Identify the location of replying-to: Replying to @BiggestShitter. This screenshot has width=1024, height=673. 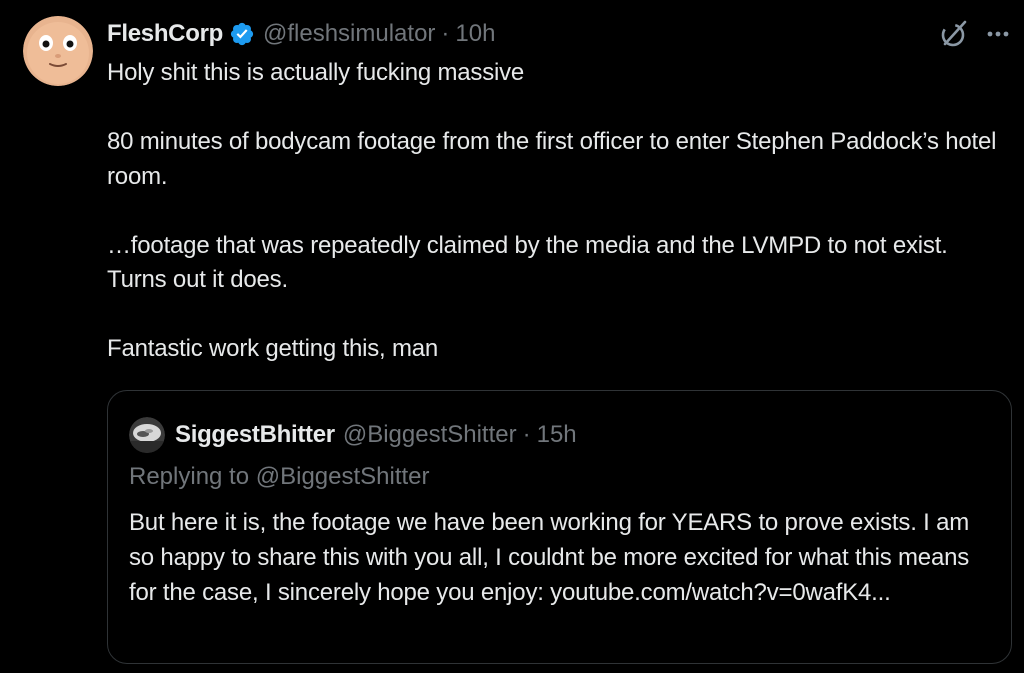
(279, 476).